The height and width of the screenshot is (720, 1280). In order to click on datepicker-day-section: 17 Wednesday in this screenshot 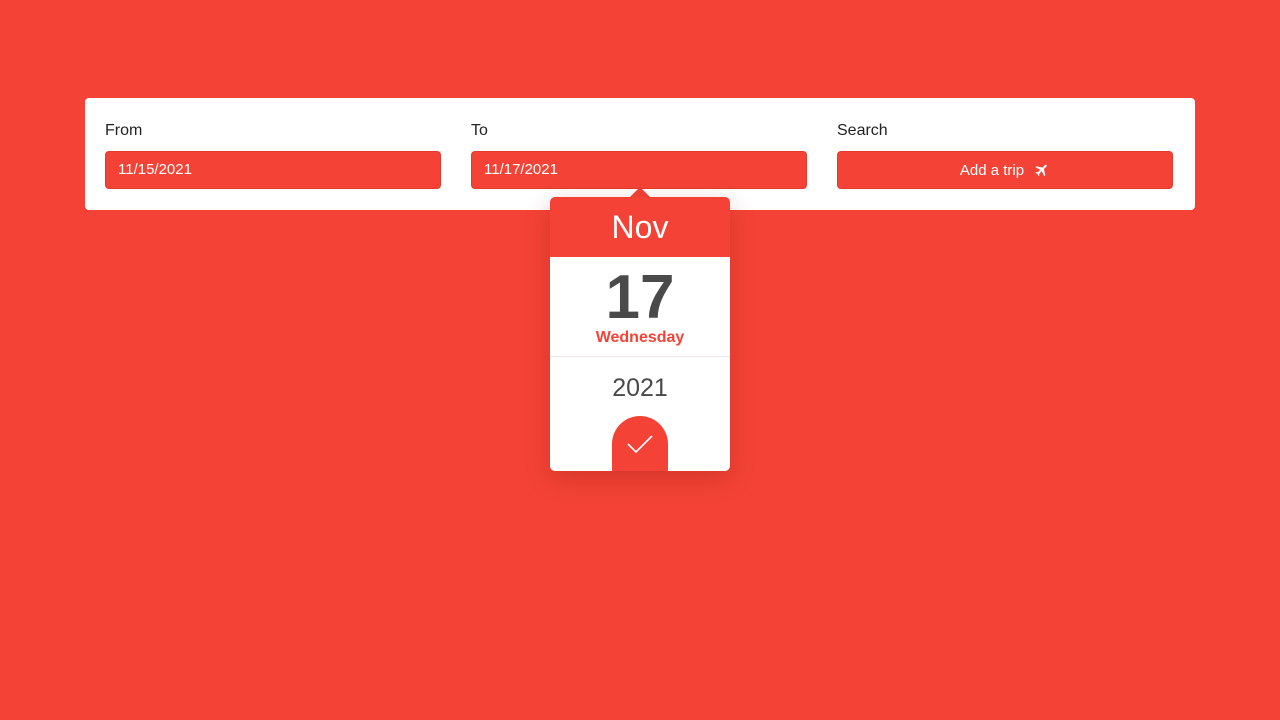, I will do `click(640, 307)`.